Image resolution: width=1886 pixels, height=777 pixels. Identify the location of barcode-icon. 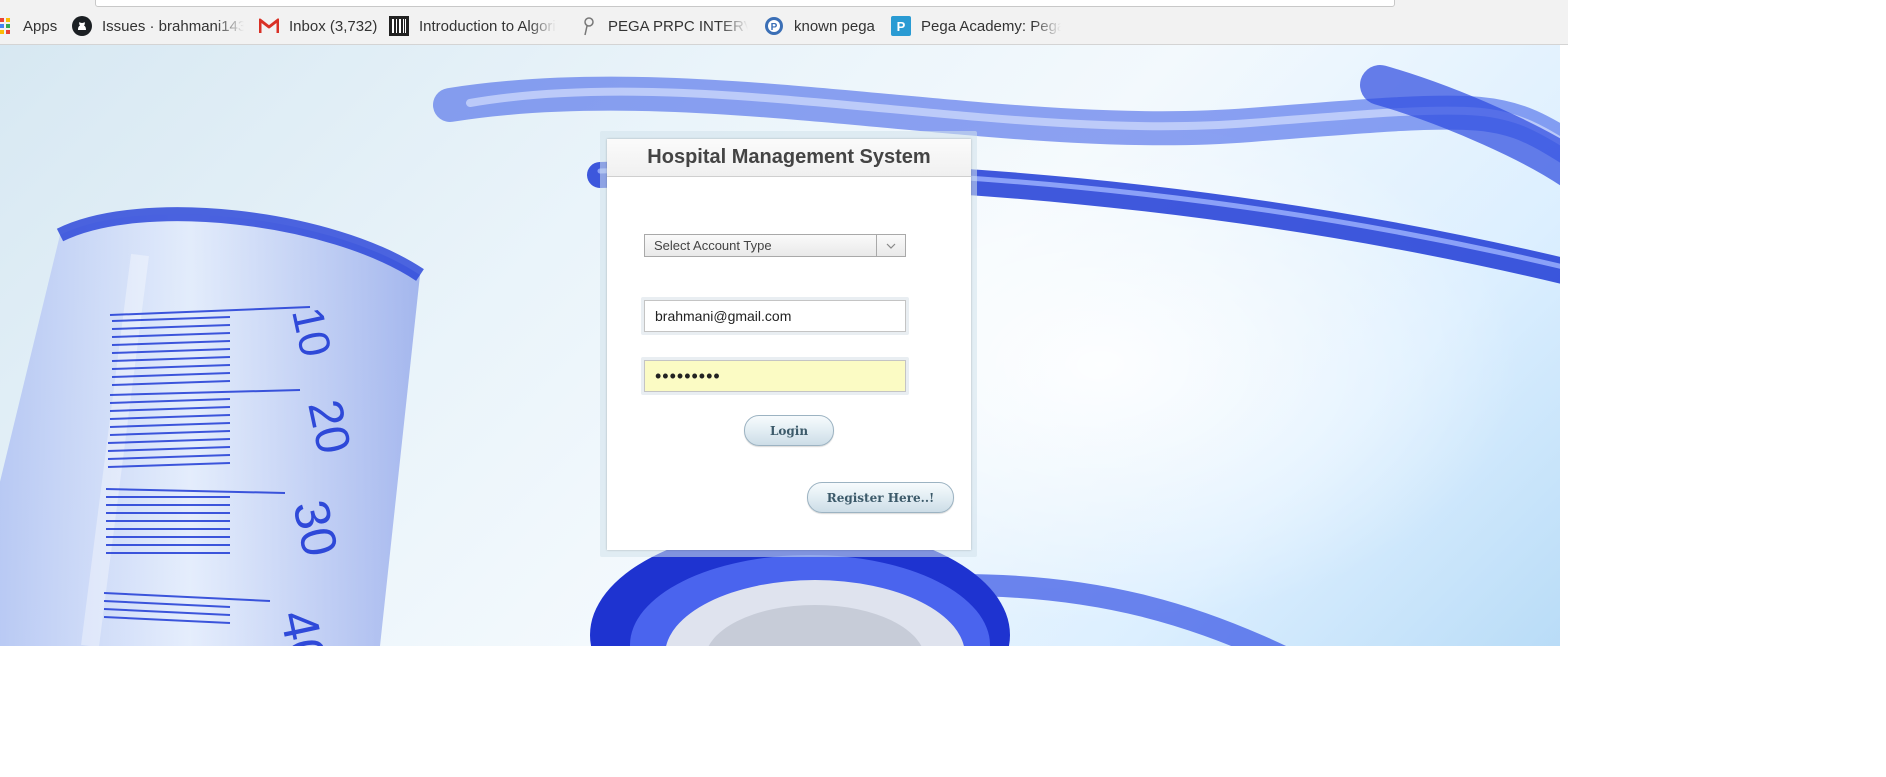
(399, 26).